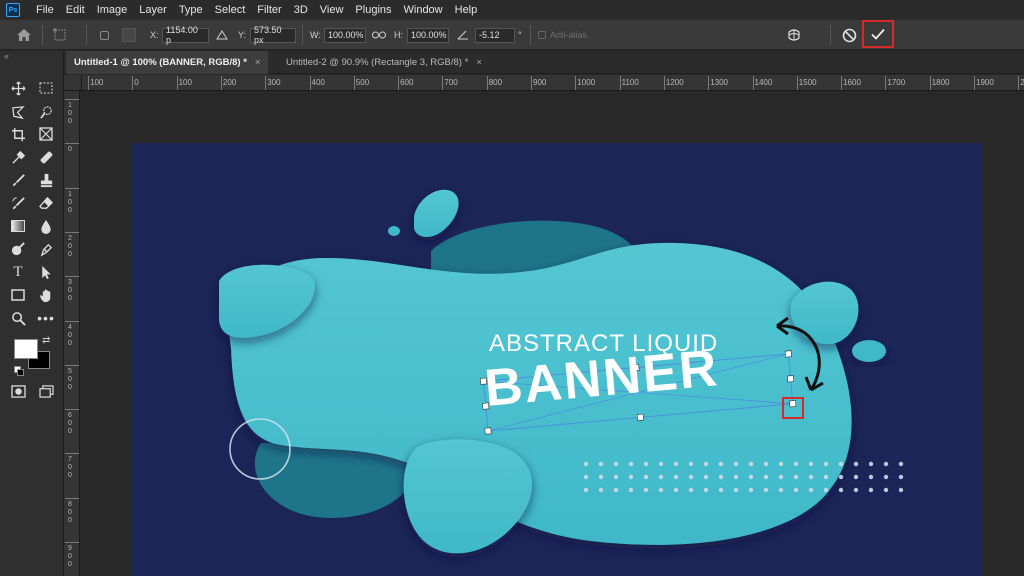 This screenshot has height=576, width=1024. I want to click on move-icon, so click(18, 88).